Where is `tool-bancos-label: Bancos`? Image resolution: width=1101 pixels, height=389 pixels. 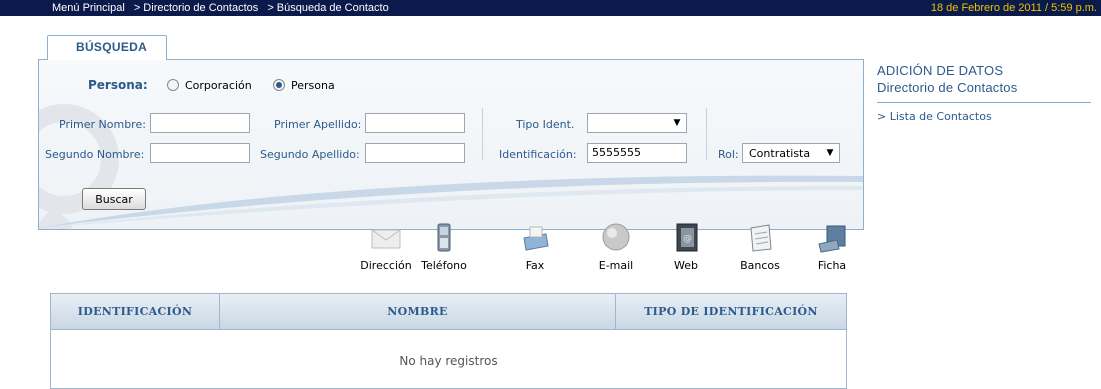 tool-bancos-label: Bancos is located at coordinates (760, 265).